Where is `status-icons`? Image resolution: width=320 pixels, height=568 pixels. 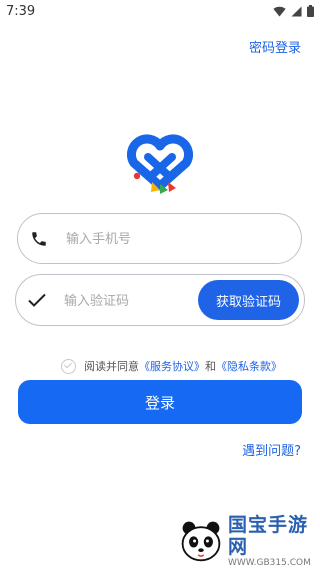
status-icons is located at coordinates (293, 11).